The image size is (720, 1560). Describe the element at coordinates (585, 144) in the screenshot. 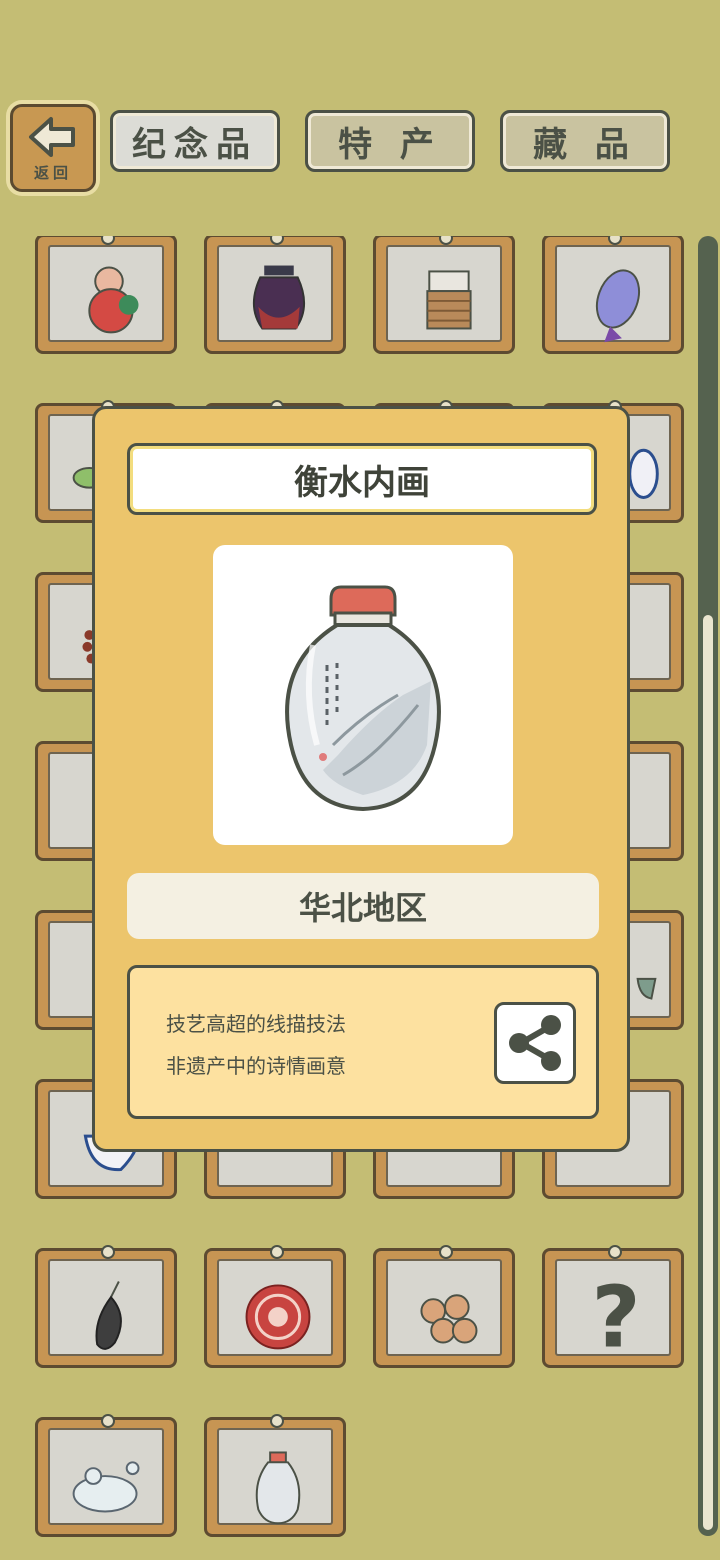

I see `tab-label: 藏 品` at that location.